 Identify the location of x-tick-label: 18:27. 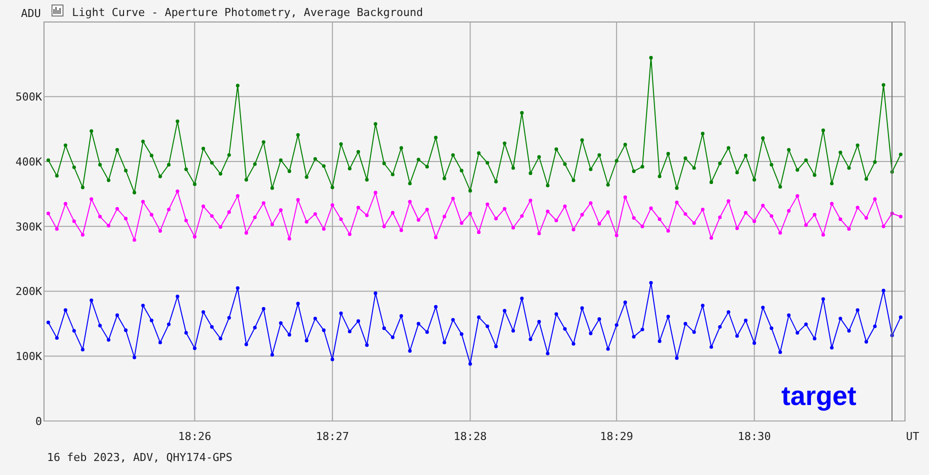
(332, 436).